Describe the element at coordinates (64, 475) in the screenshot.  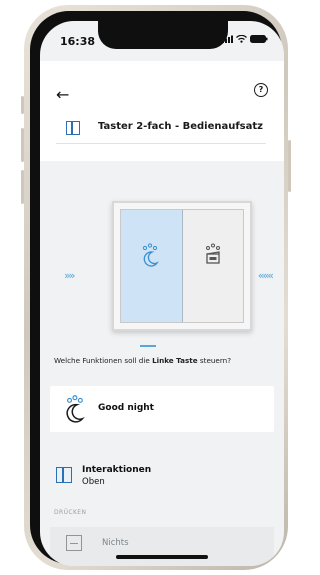
I see `interactions-icon` at that location.